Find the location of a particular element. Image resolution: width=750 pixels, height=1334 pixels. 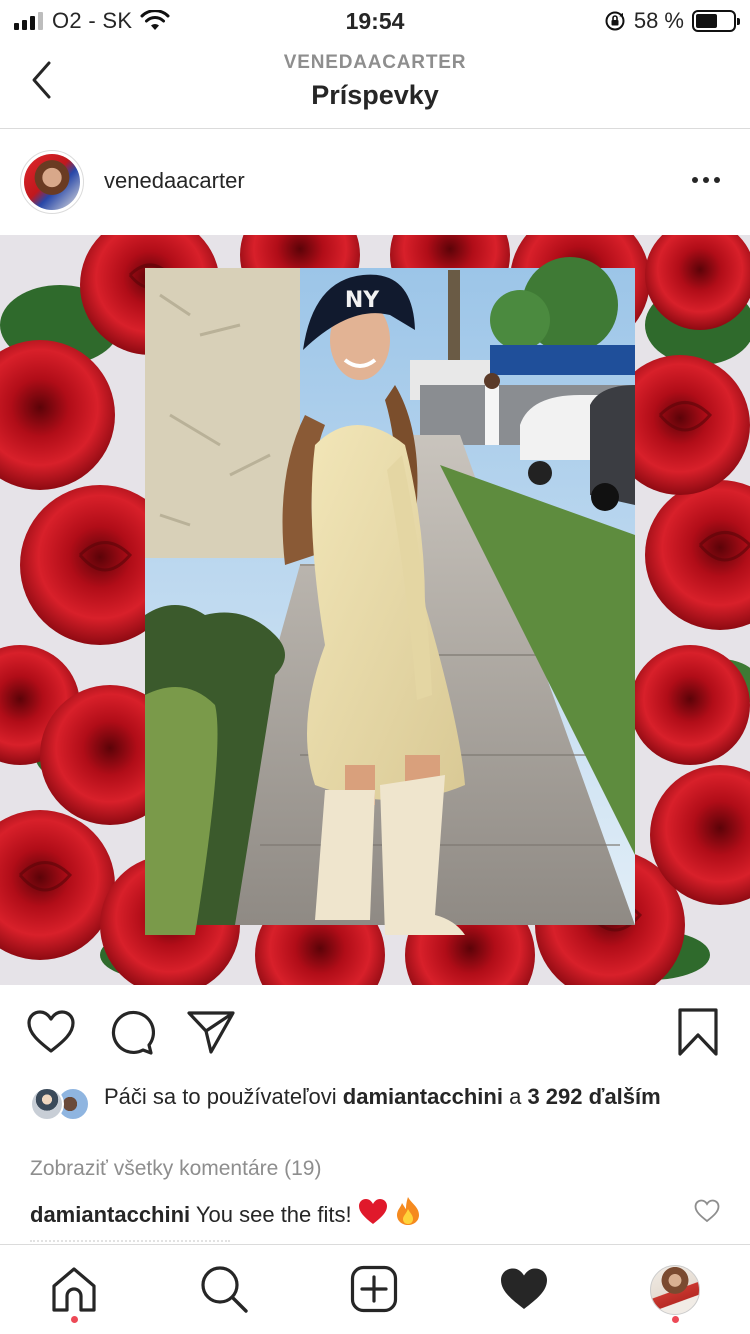

profile-avatar is located at coordinates (675, 1290).